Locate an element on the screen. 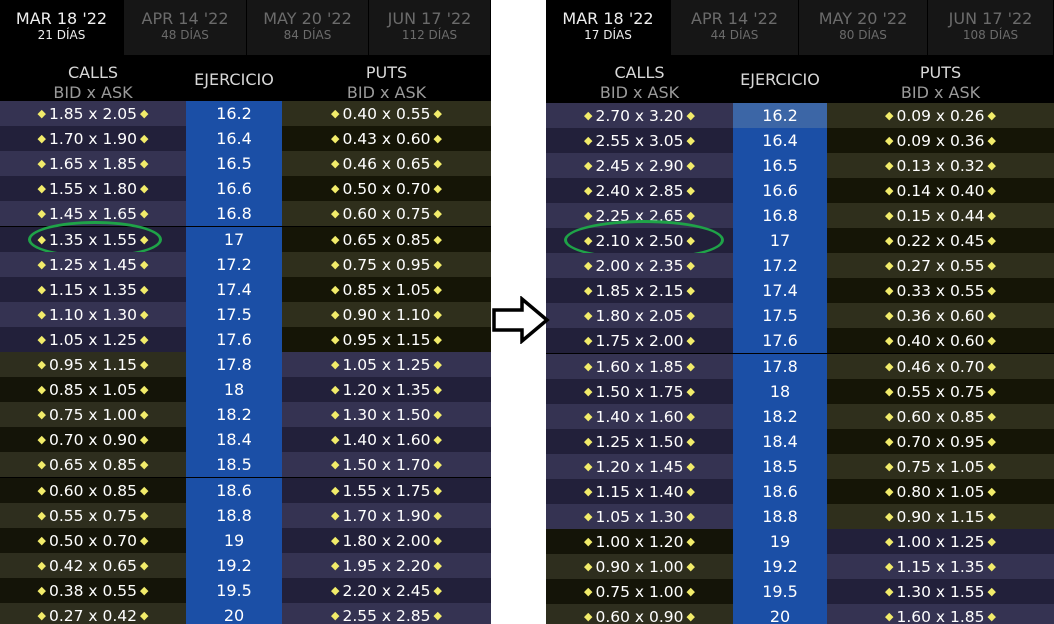  call-bid-ask-cell: ◆ 1.85 x 2.05 ◆ is located at coordinates (93, 113).